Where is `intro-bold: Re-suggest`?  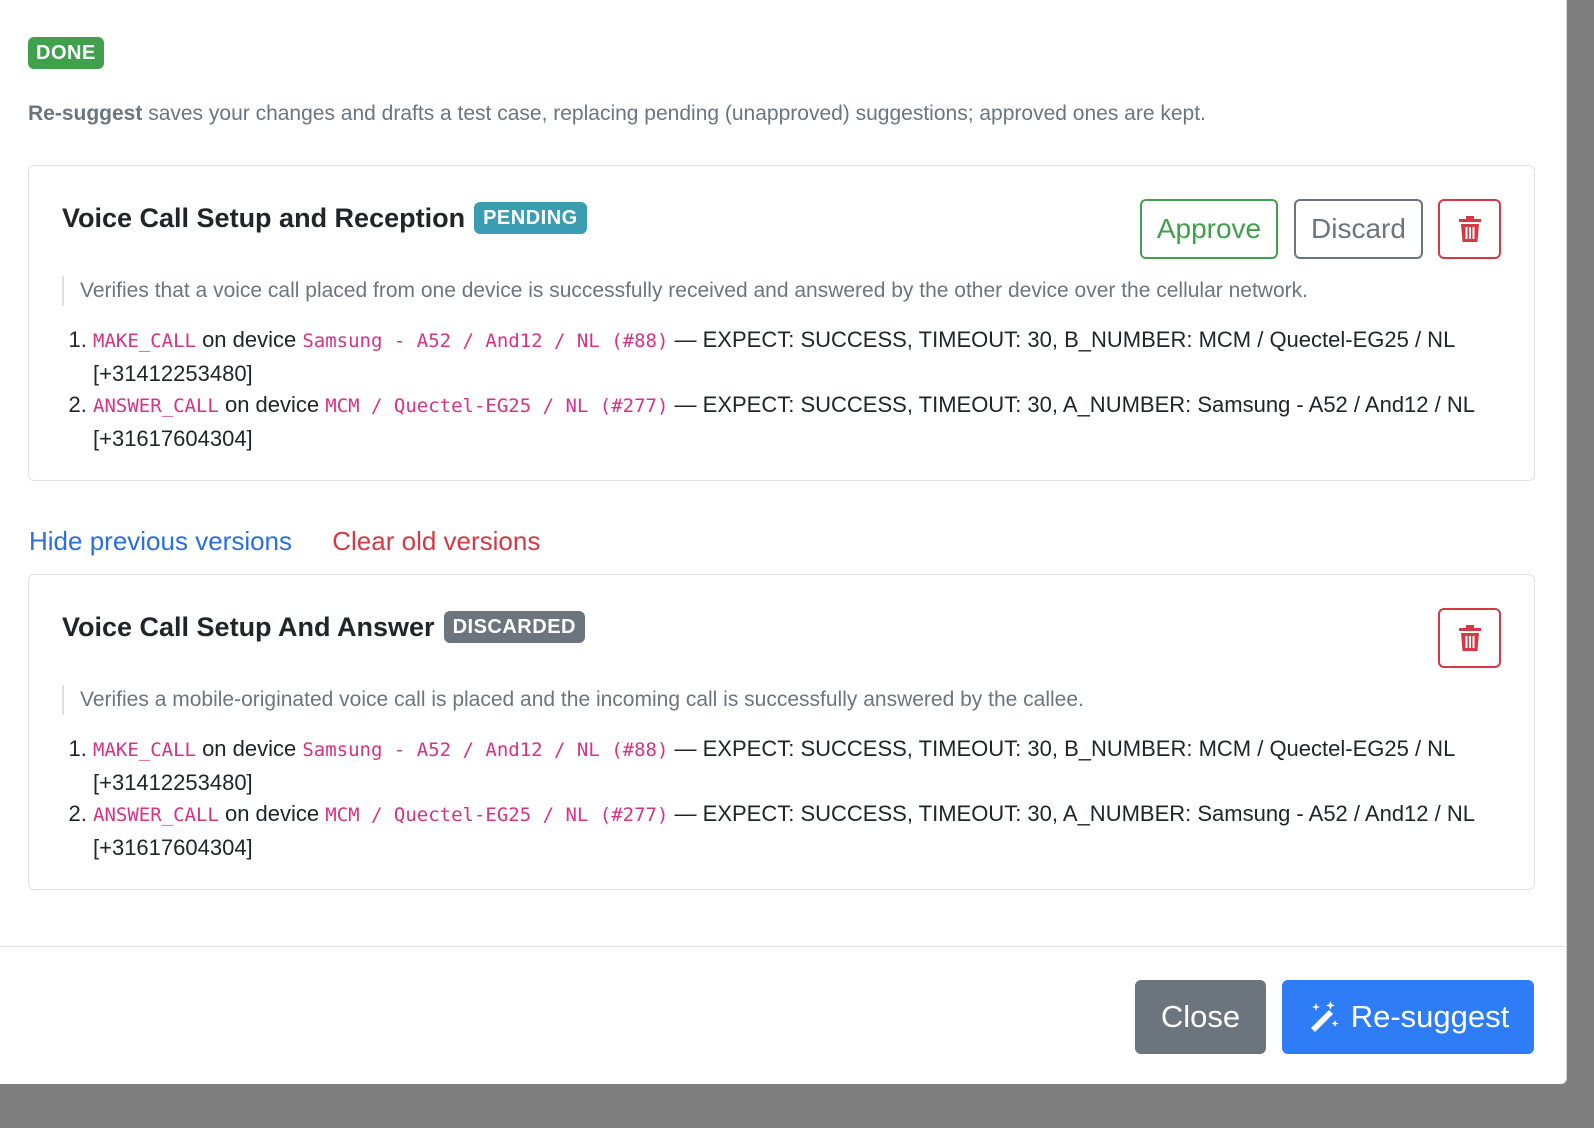
intro-bold: Re-suggest is located at coordinates (85, 113).